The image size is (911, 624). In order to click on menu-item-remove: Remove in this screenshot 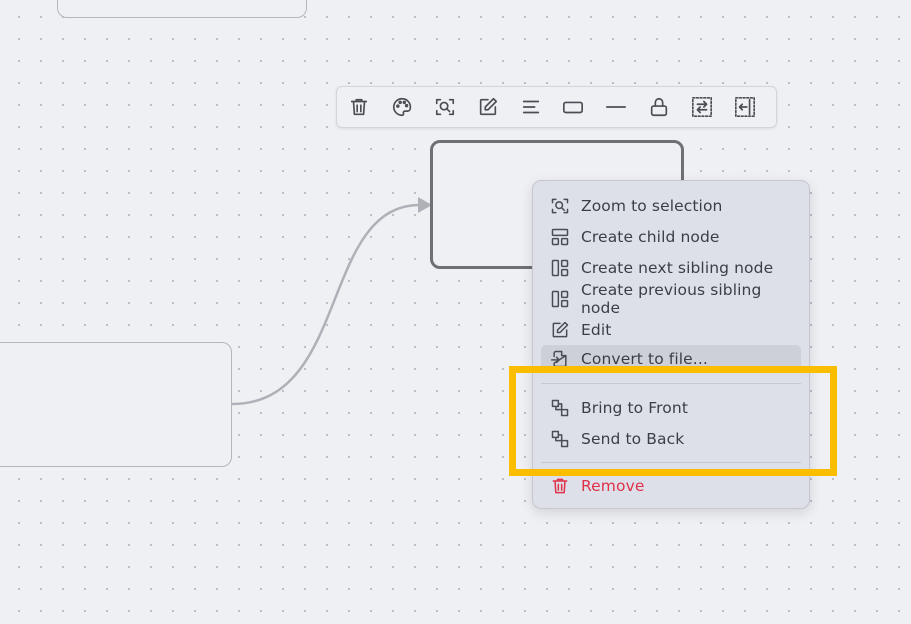, I will do `click(671, 486)`.